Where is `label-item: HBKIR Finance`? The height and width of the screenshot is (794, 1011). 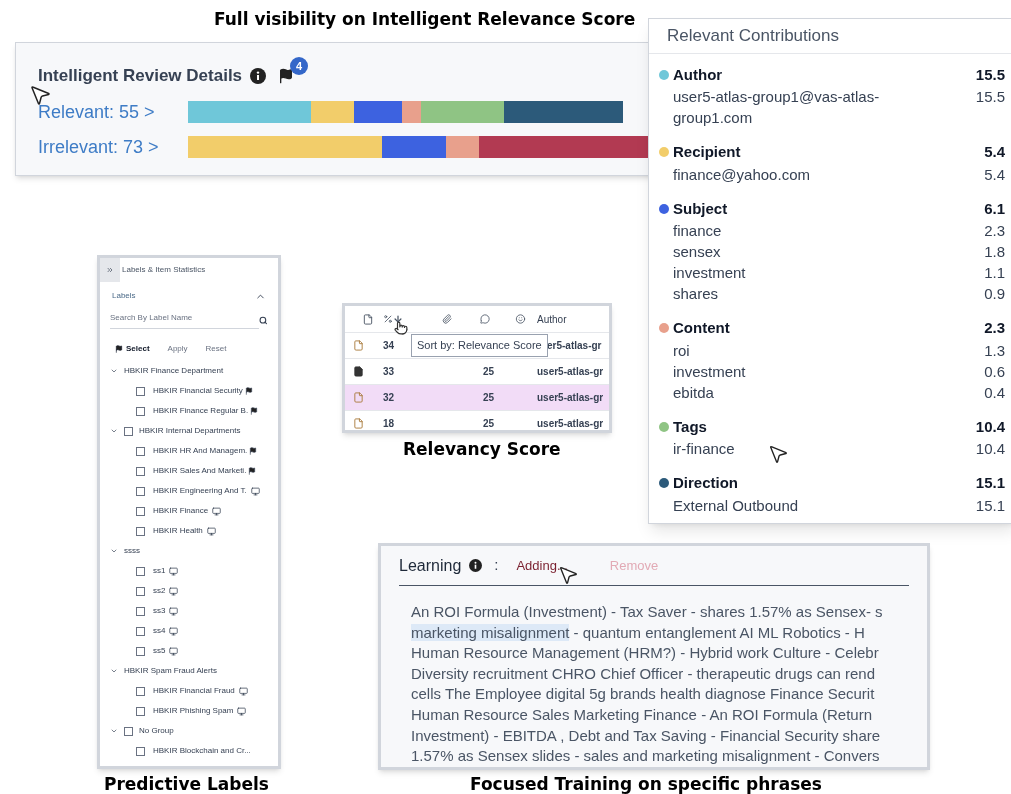 label-item: HBKIR Finance is located at coordinates (181, 511).